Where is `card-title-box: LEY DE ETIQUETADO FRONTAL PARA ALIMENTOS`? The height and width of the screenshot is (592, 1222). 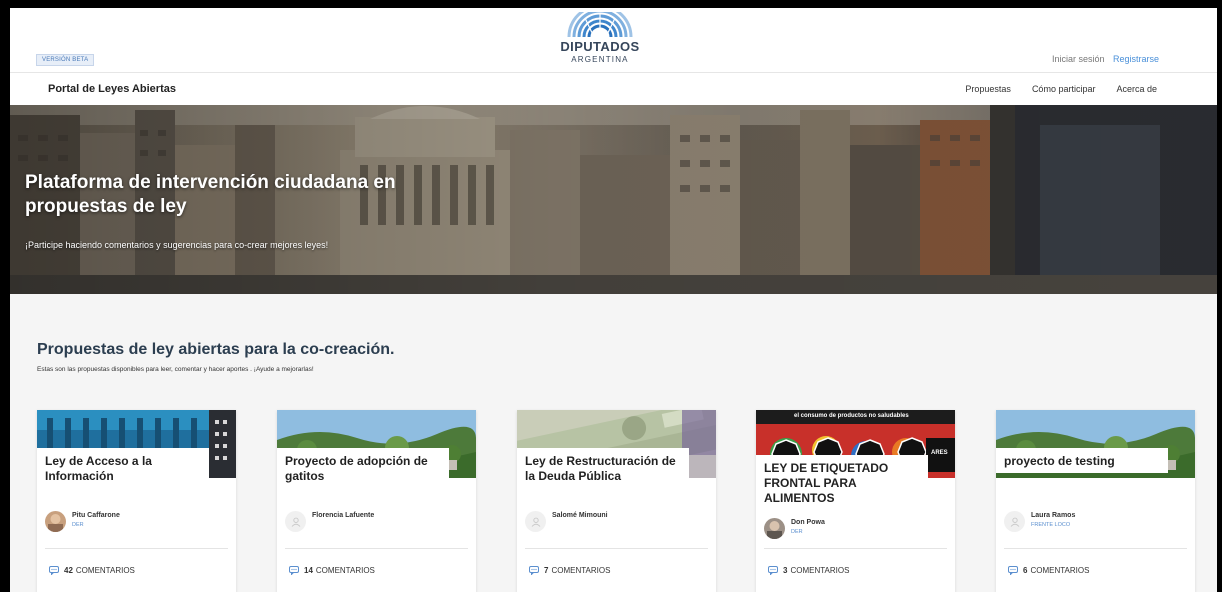
card-title-box: LEY DE ETIQUETADO FRONTAL PARA ALIMENTOS is located at coordinates (842, 482).